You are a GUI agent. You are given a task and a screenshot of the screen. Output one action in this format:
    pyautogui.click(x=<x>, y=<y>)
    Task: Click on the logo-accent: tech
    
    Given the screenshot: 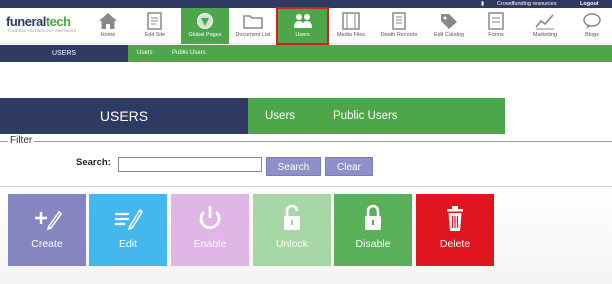 What is the action you would take?
    pyautogui.click(x=58, y=21)
    